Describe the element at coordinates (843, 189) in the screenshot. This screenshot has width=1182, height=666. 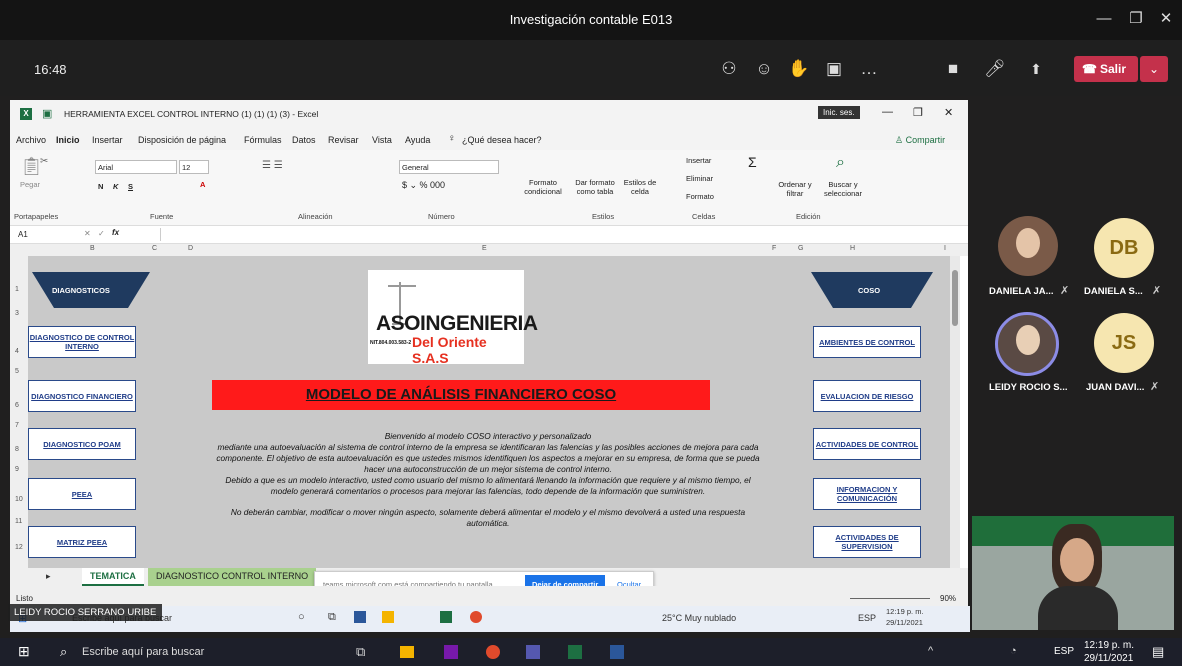
I see `find-select-button: Buscar y seleccionar` at that location.